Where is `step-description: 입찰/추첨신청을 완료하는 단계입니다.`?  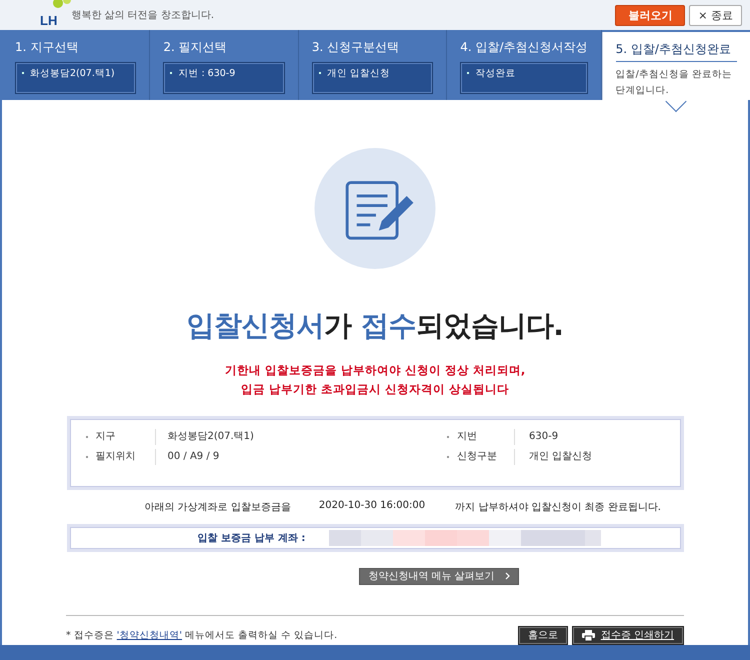 step-description: 입찰/추첨신청을 완료하는 단계입니다. is located at coordinates (674, 83).